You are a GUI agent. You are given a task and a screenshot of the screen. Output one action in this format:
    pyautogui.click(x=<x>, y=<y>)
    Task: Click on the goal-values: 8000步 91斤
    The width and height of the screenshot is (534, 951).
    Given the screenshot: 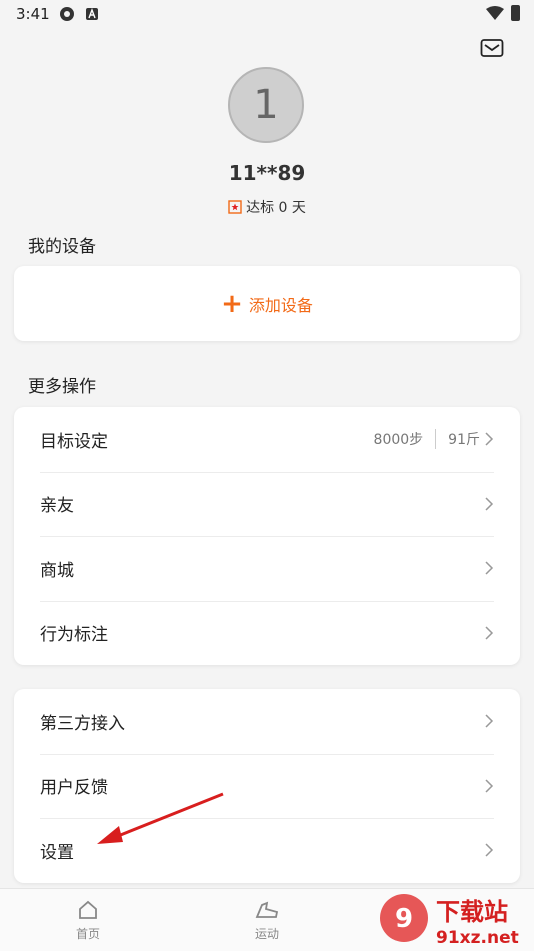 What is the action you would take?
    pyautogui.click(x=426, y=439)
    